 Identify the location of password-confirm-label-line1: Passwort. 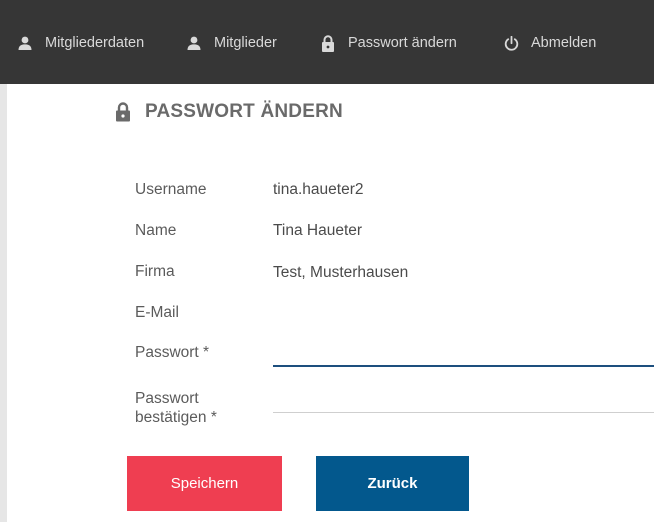
(167, 398).